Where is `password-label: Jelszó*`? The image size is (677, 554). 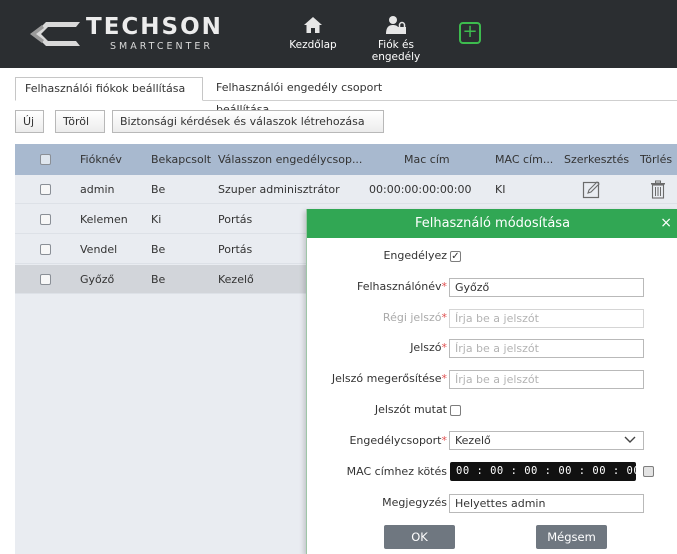
password-label: Jelszó* is located at coordinates (428, 347).